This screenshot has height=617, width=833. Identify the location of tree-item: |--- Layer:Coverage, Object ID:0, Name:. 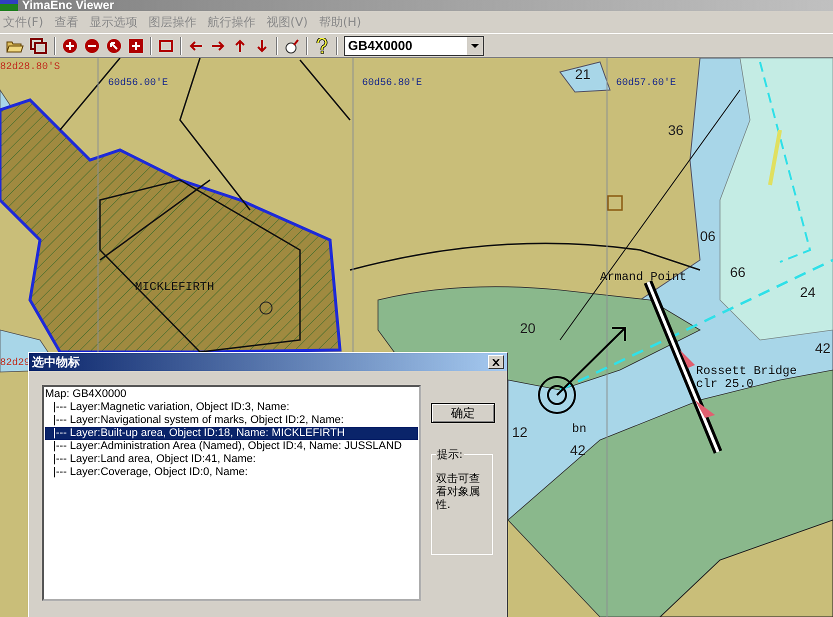
(231, 472).